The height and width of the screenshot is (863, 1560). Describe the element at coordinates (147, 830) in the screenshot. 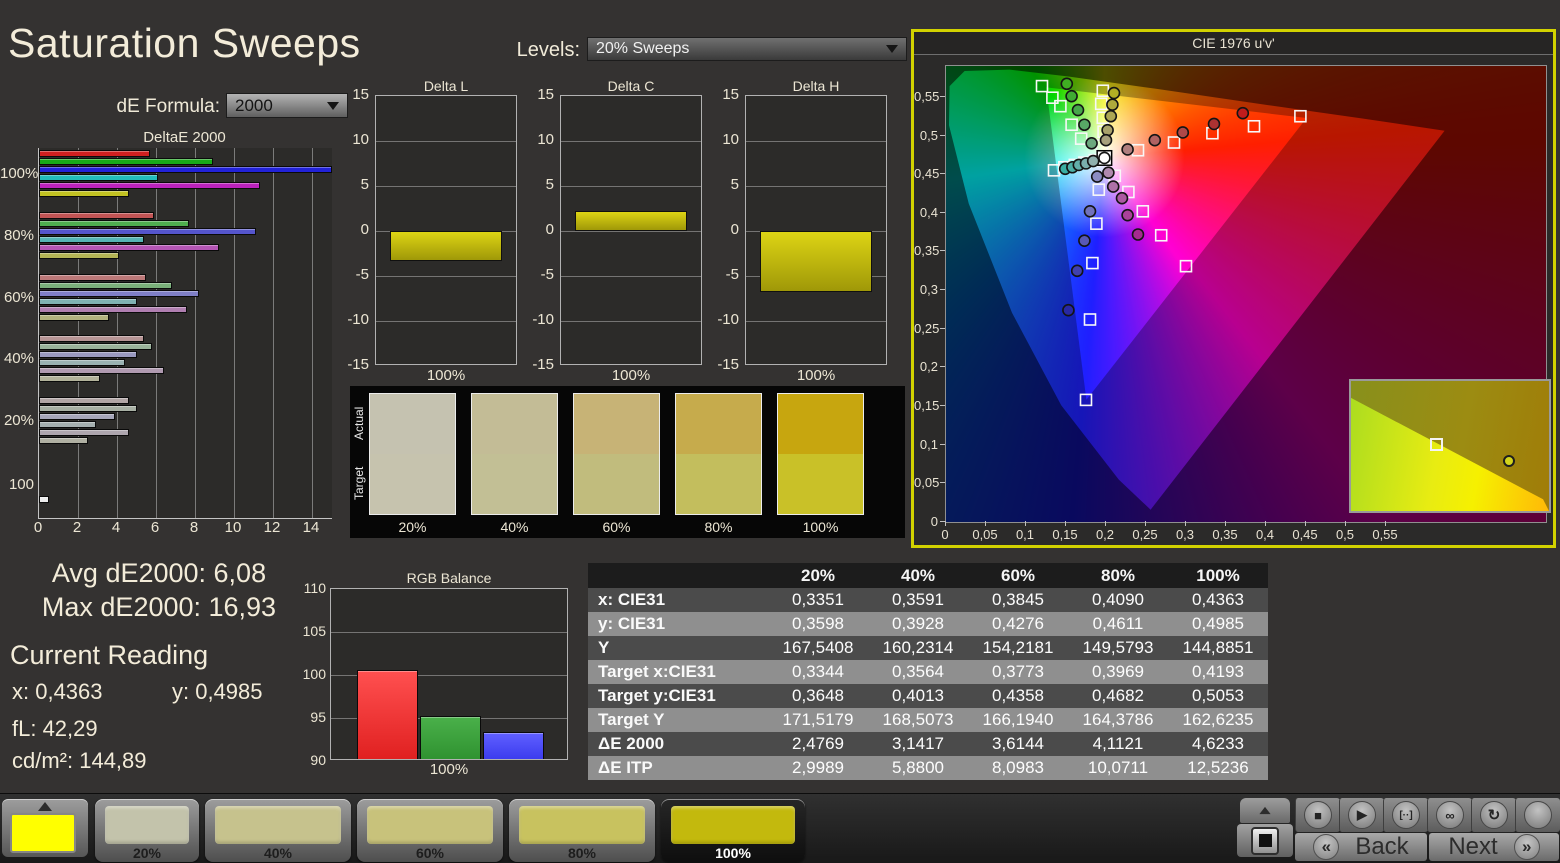

I see `level-swatch-button-20%: 20%` at that location.